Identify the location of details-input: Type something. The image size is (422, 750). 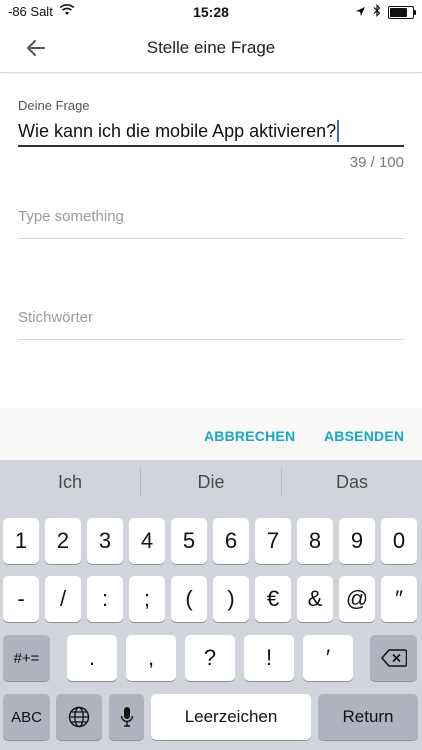
(211, 220).